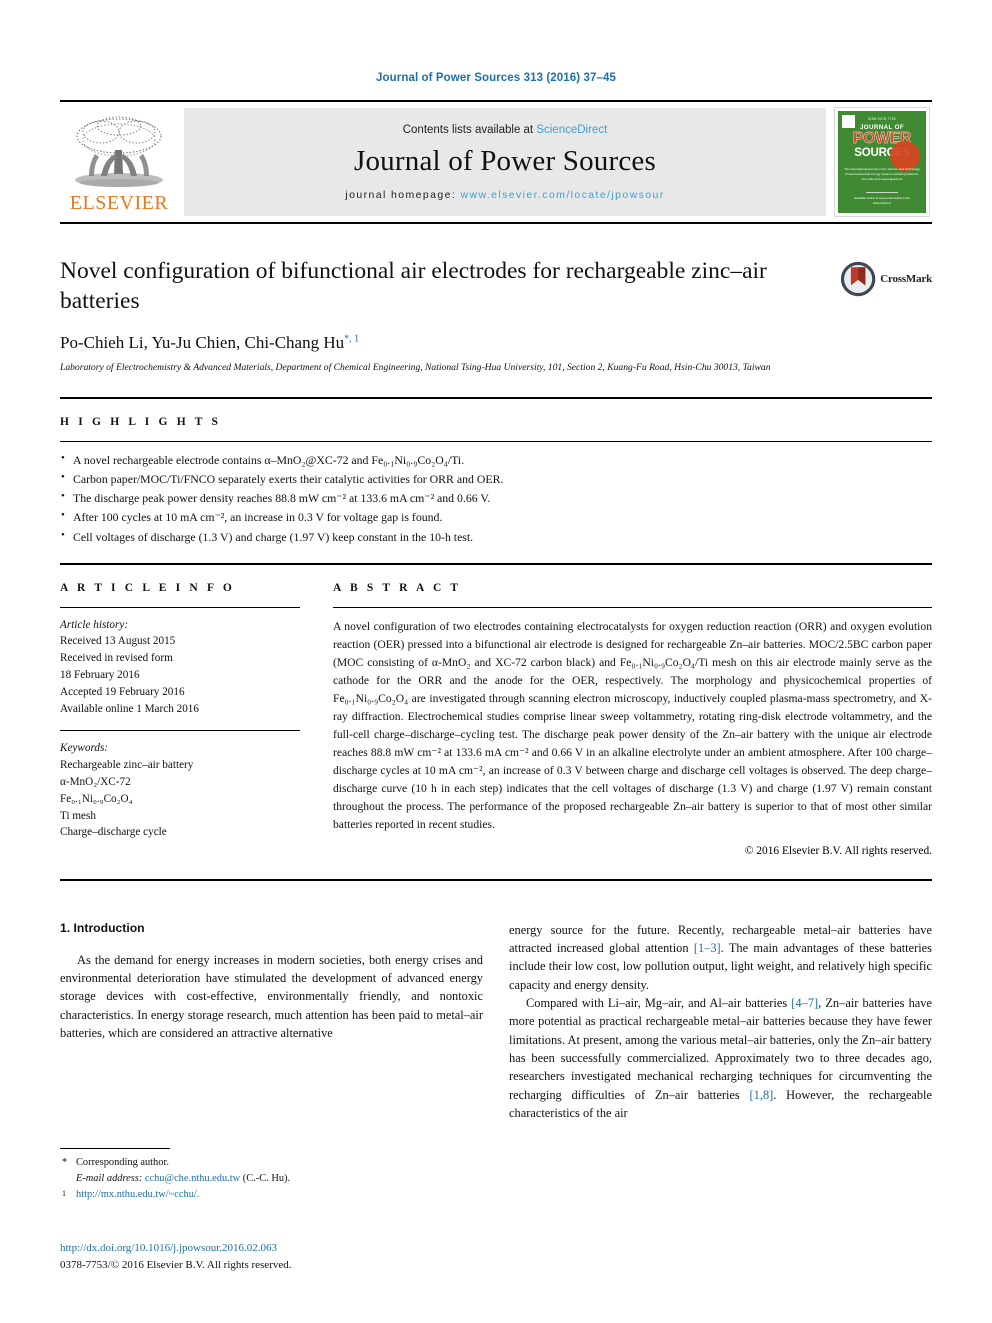  I want to click on homepage-prefix: journal homepage:, so click(403, 194).